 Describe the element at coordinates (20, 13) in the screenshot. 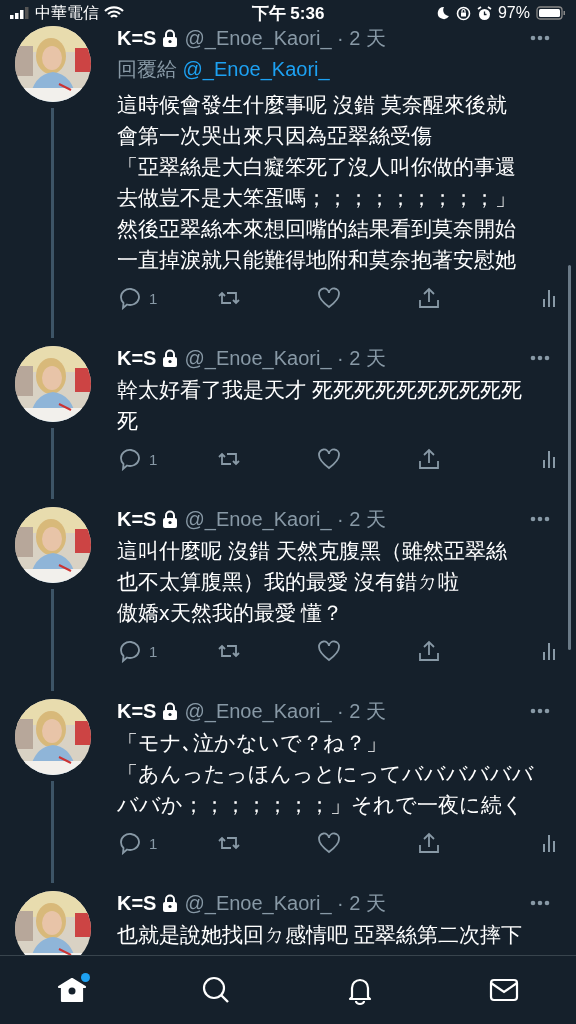

I see `signal-icon` at that location.